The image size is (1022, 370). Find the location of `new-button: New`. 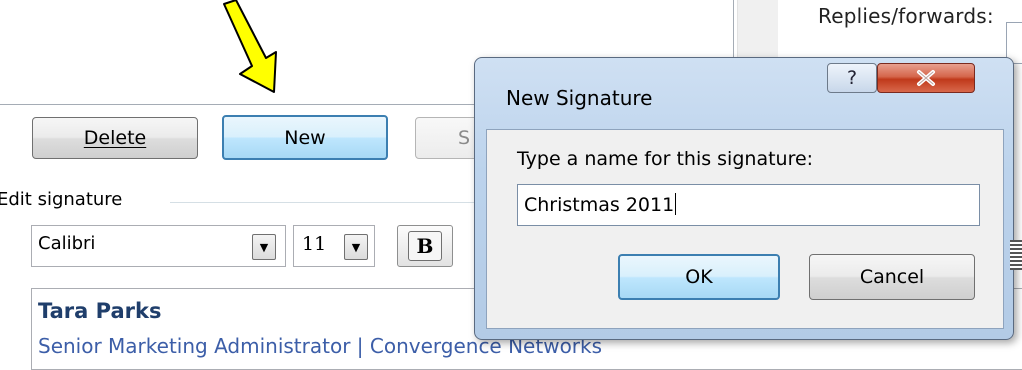

new-button: New is located at coordinates (305, 137).